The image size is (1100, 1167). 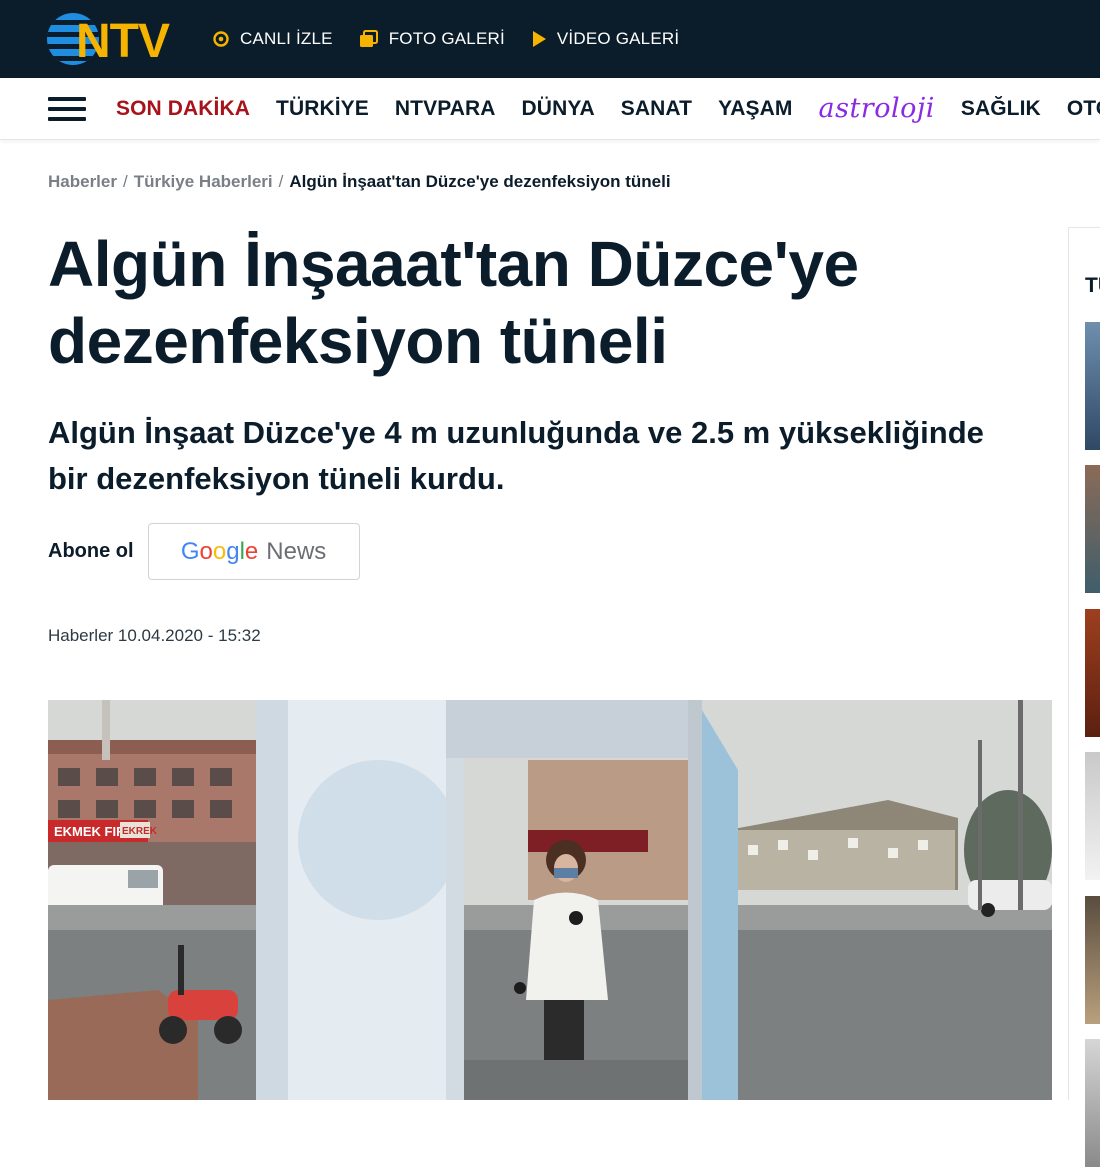 I want to click on sidebar-heading: TÜ, so click(x=1092, y=285).